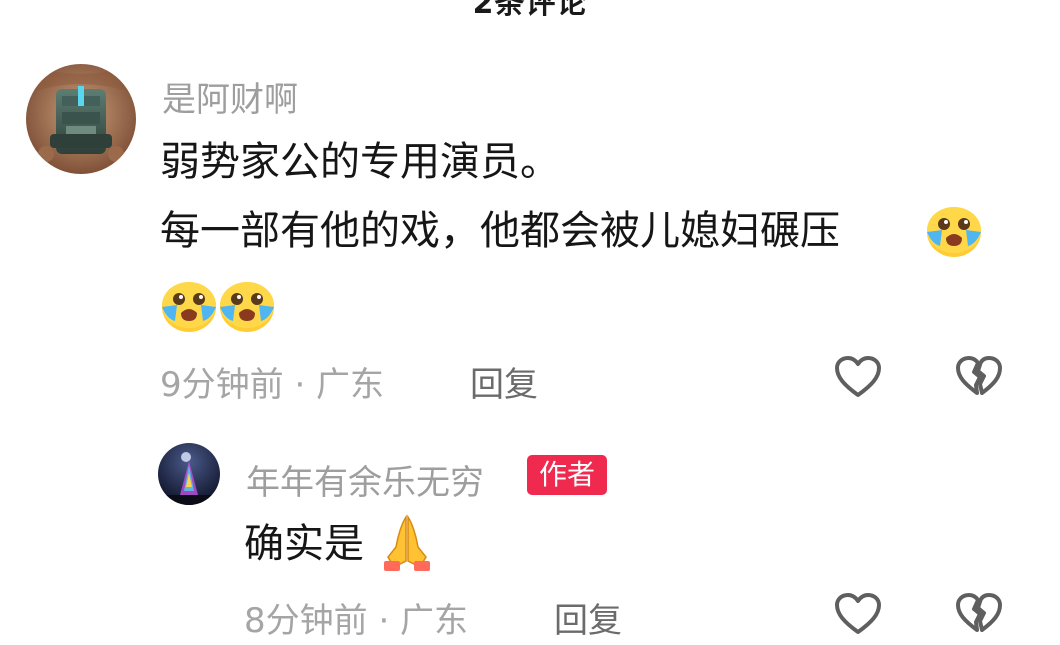  I want to click on reply-username: 年年有余乐无穷, so click(365, 479).